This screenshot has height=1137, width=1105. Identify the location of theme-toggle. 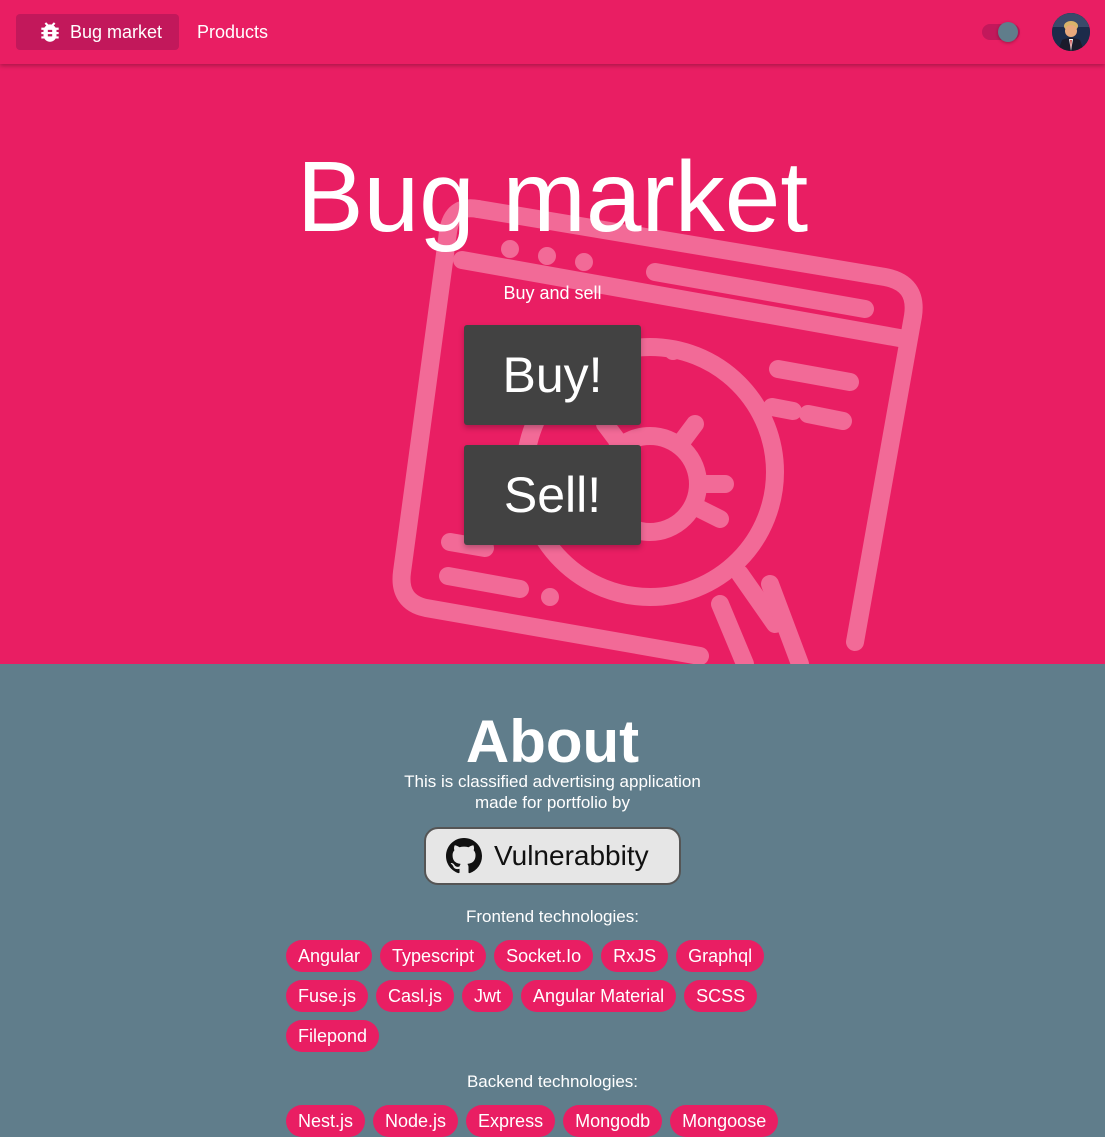
(1001, 32).